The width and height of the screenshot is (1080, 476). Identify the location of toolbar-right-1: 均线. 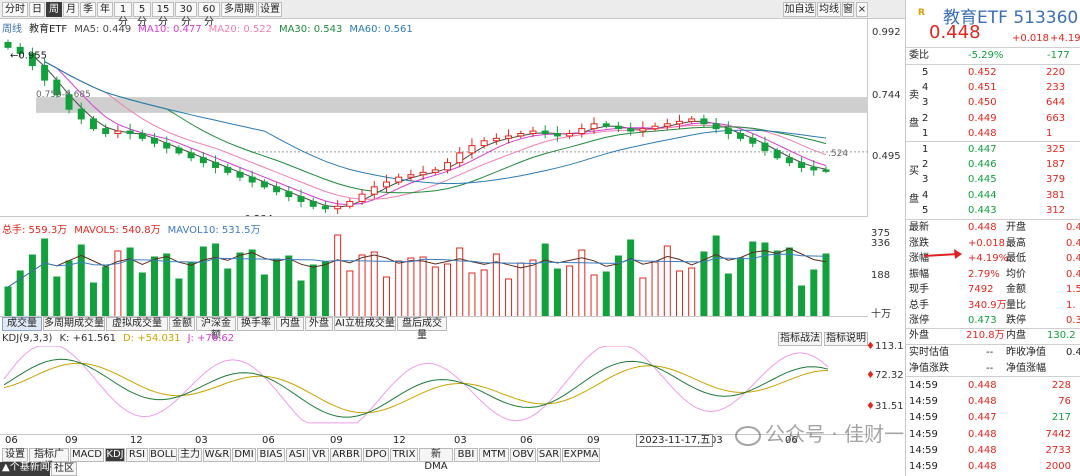
(829, 9).